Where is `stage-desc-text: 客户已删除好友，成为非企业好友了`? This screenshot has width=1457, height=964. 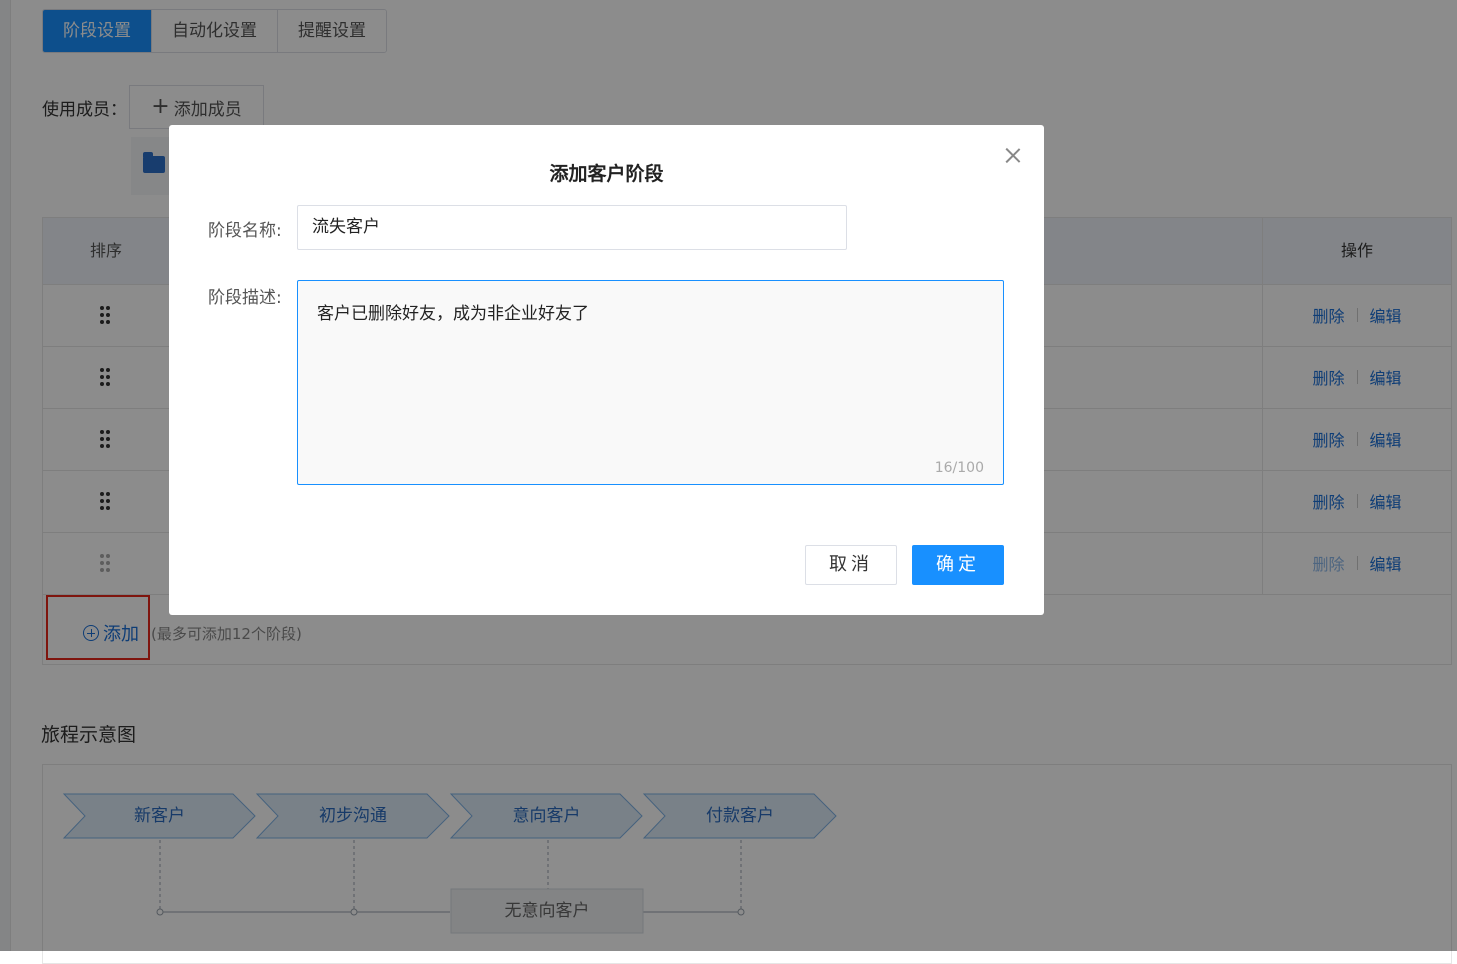 stage-desc-text: 客户已删除好友，成为非企业好友了 is located at coordinates (453, 314).